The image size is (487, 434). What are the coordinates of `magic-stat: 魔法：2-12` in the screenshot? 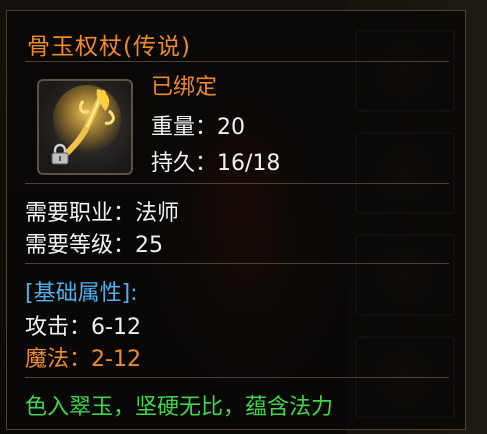 It's located at (83, 357).